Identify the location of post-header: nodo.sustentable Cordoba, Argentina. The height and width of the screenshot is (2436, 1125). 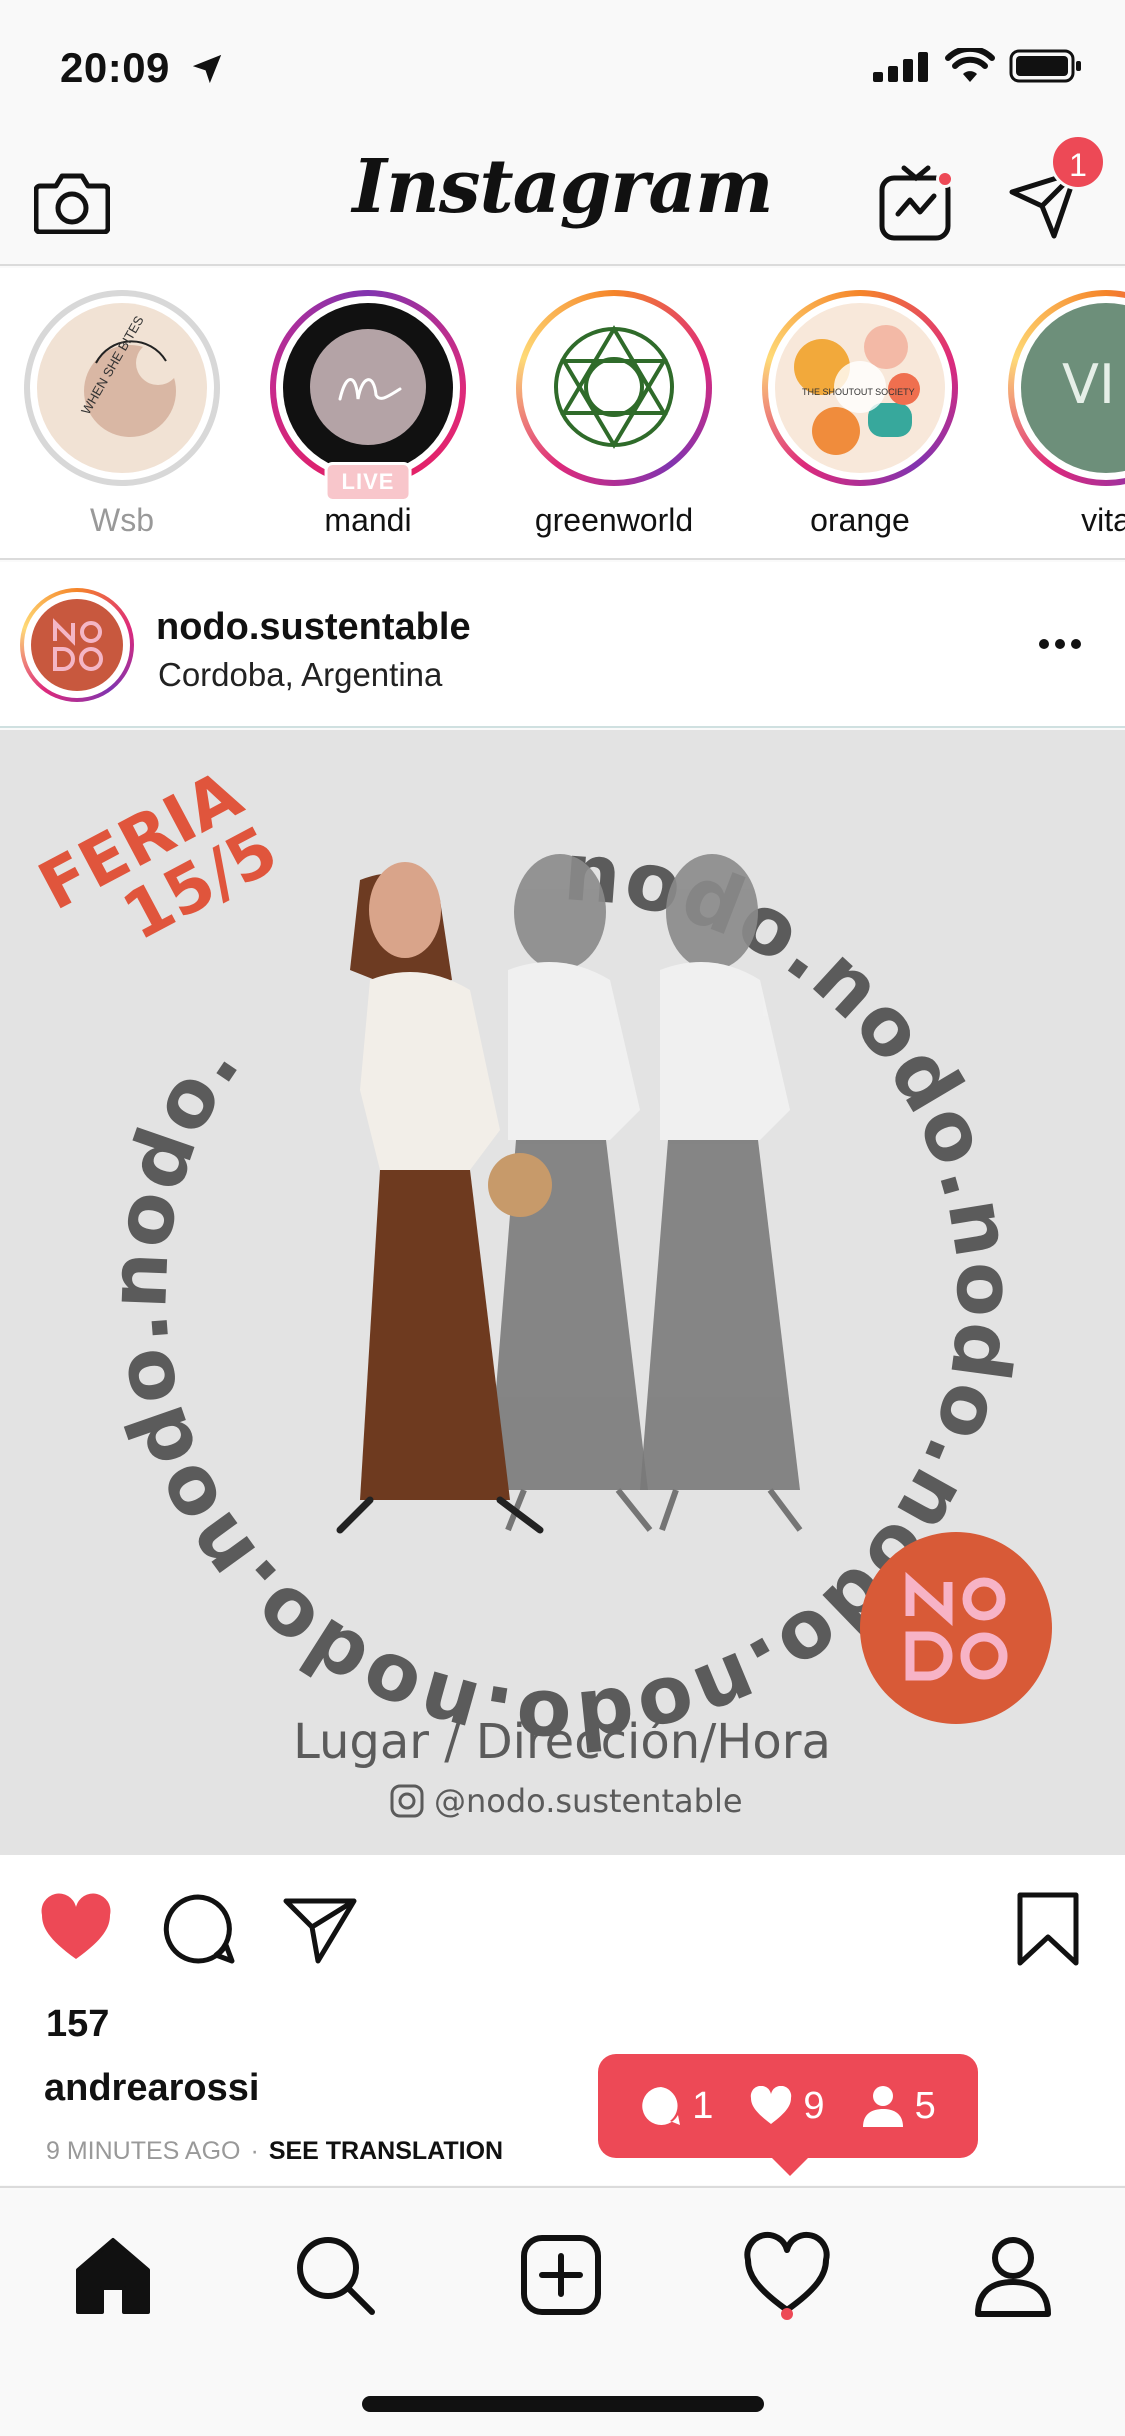
(562, 645).